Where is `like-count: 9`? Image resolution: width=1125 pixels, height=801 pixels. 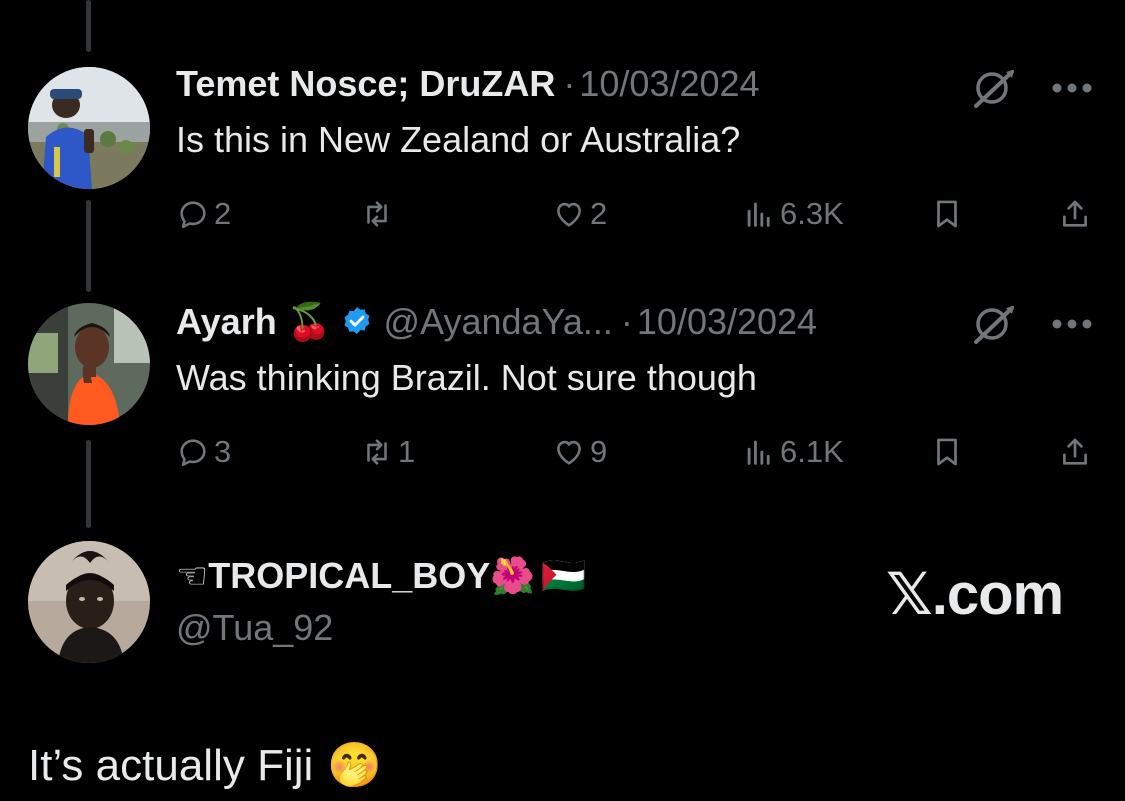 like-count: 9 is located at coordinates (599, 451).